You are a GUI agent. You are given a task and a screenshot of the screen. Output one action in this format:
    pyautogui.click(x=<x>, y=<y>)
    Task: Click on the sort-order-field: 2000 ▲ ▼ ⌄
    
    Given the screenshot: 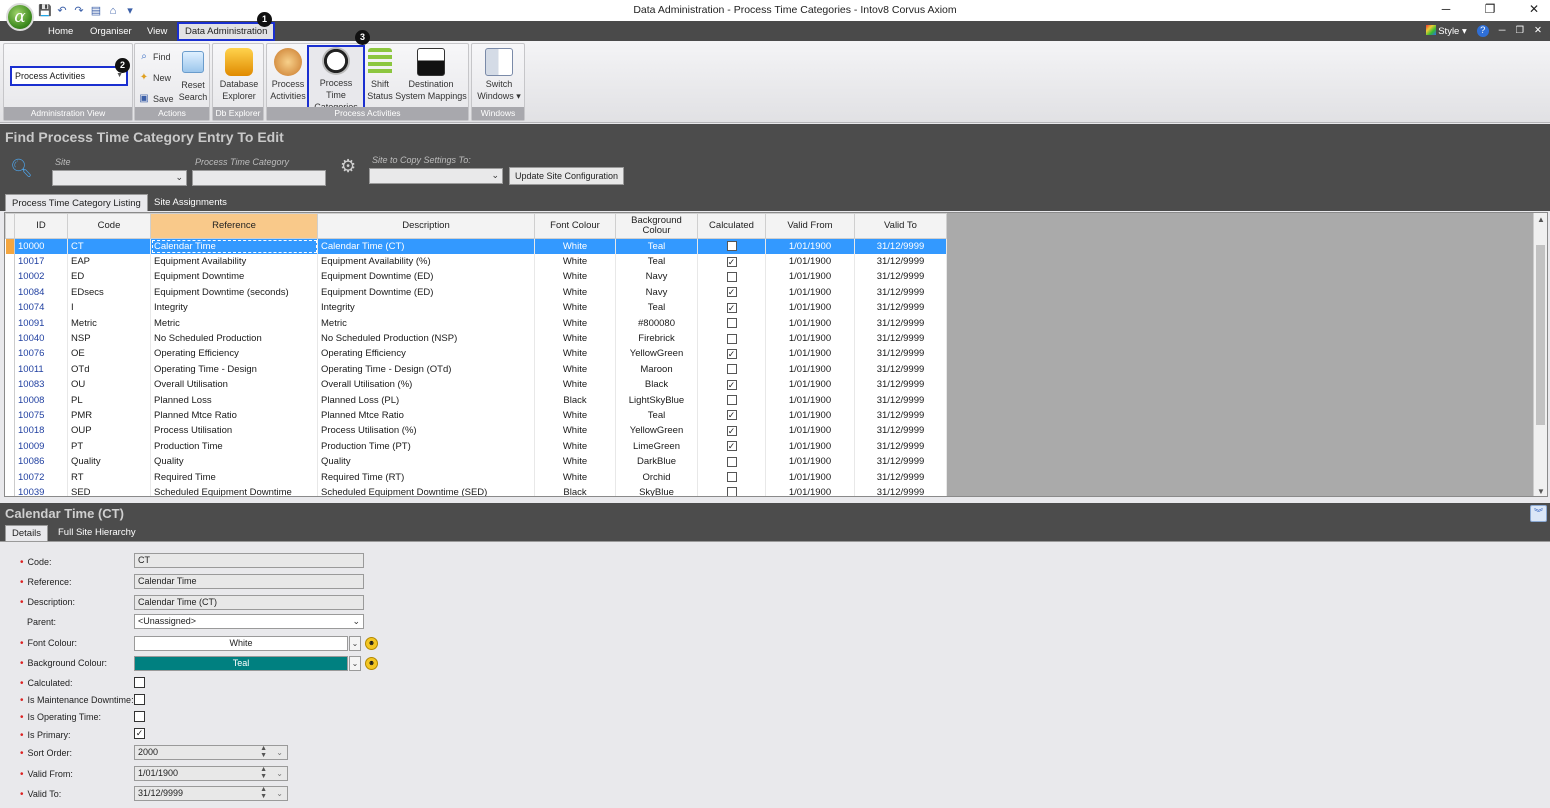 What is the action you would take?
    pyautogui.click(x=211, y=752)
    